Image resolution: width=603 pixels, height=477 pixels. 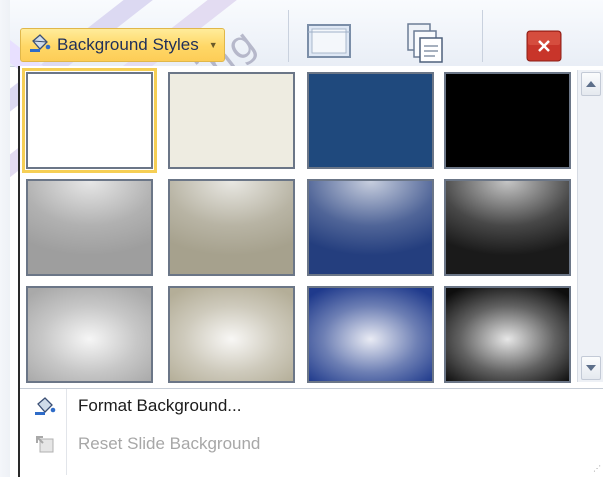 I want to click on hide-background-graphics-icon, so click(x=329, y=43).